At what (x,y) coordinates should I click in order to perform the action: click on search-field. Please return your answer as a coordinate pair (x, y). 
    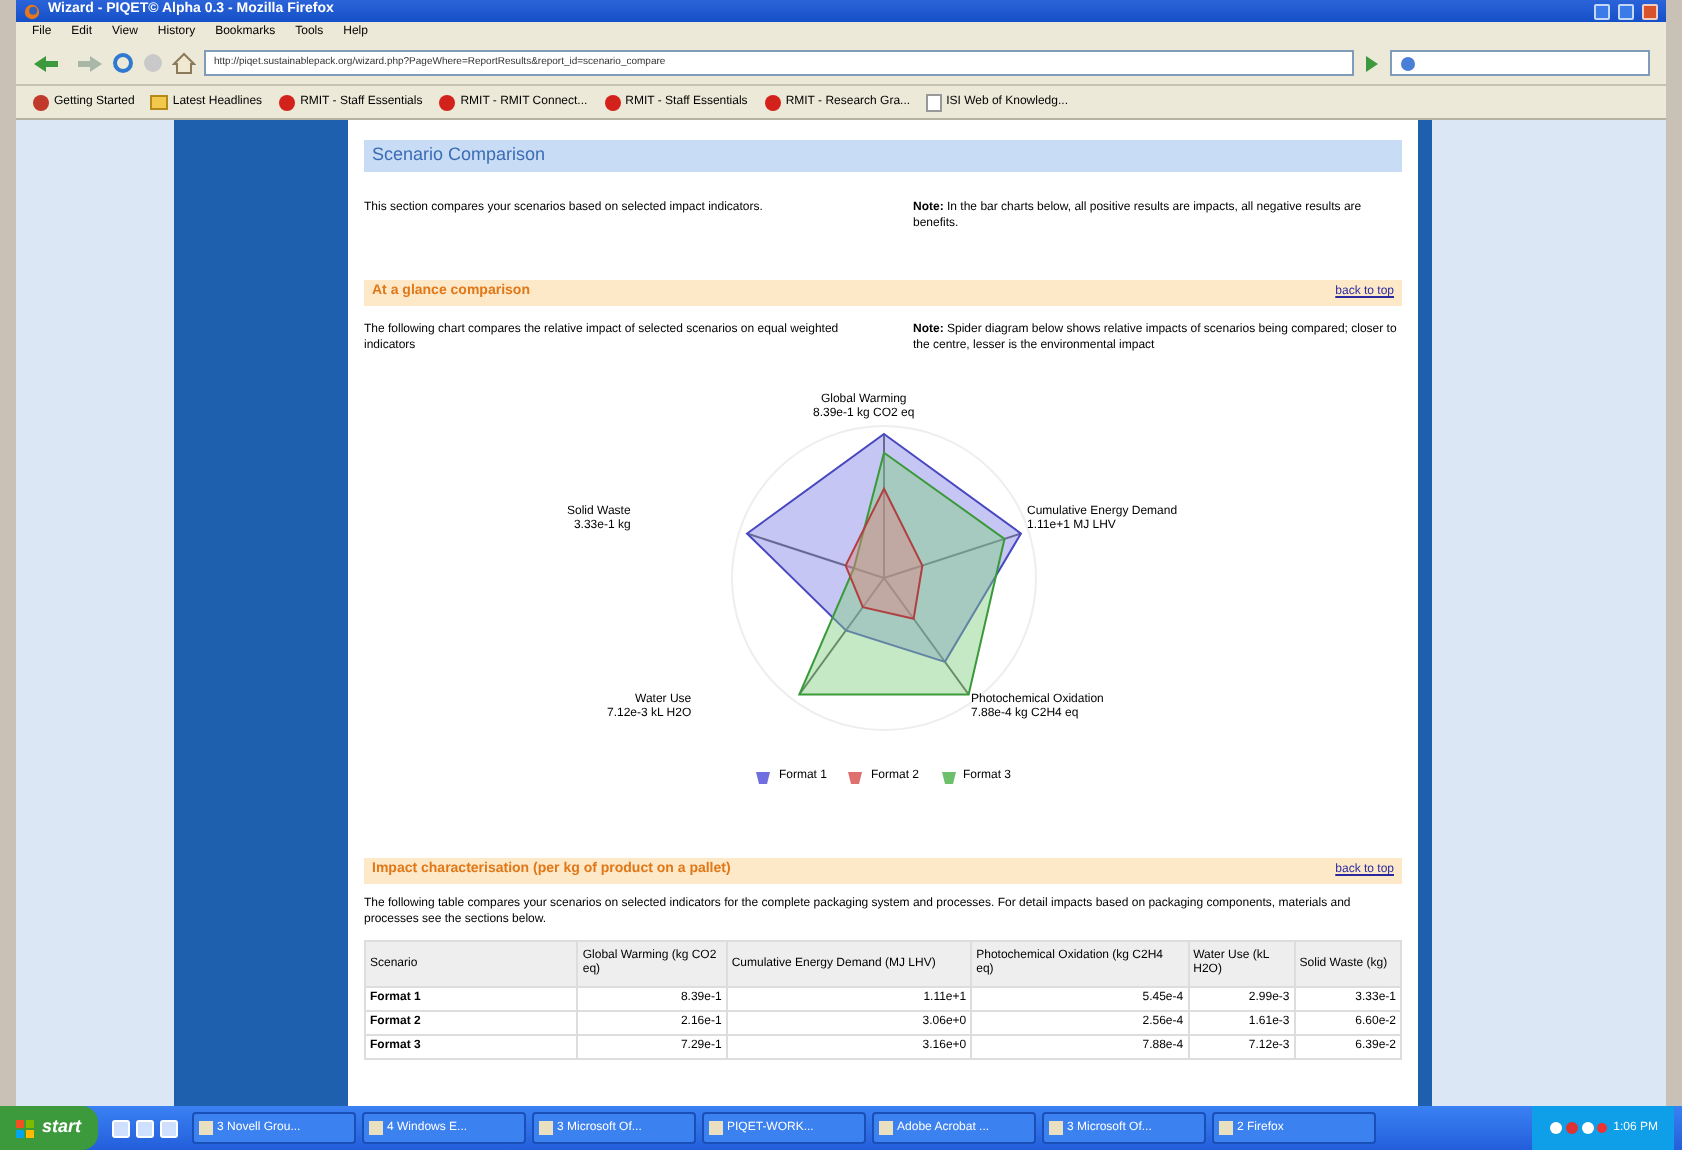
    Looking at the image, I should click on (1520, 63).